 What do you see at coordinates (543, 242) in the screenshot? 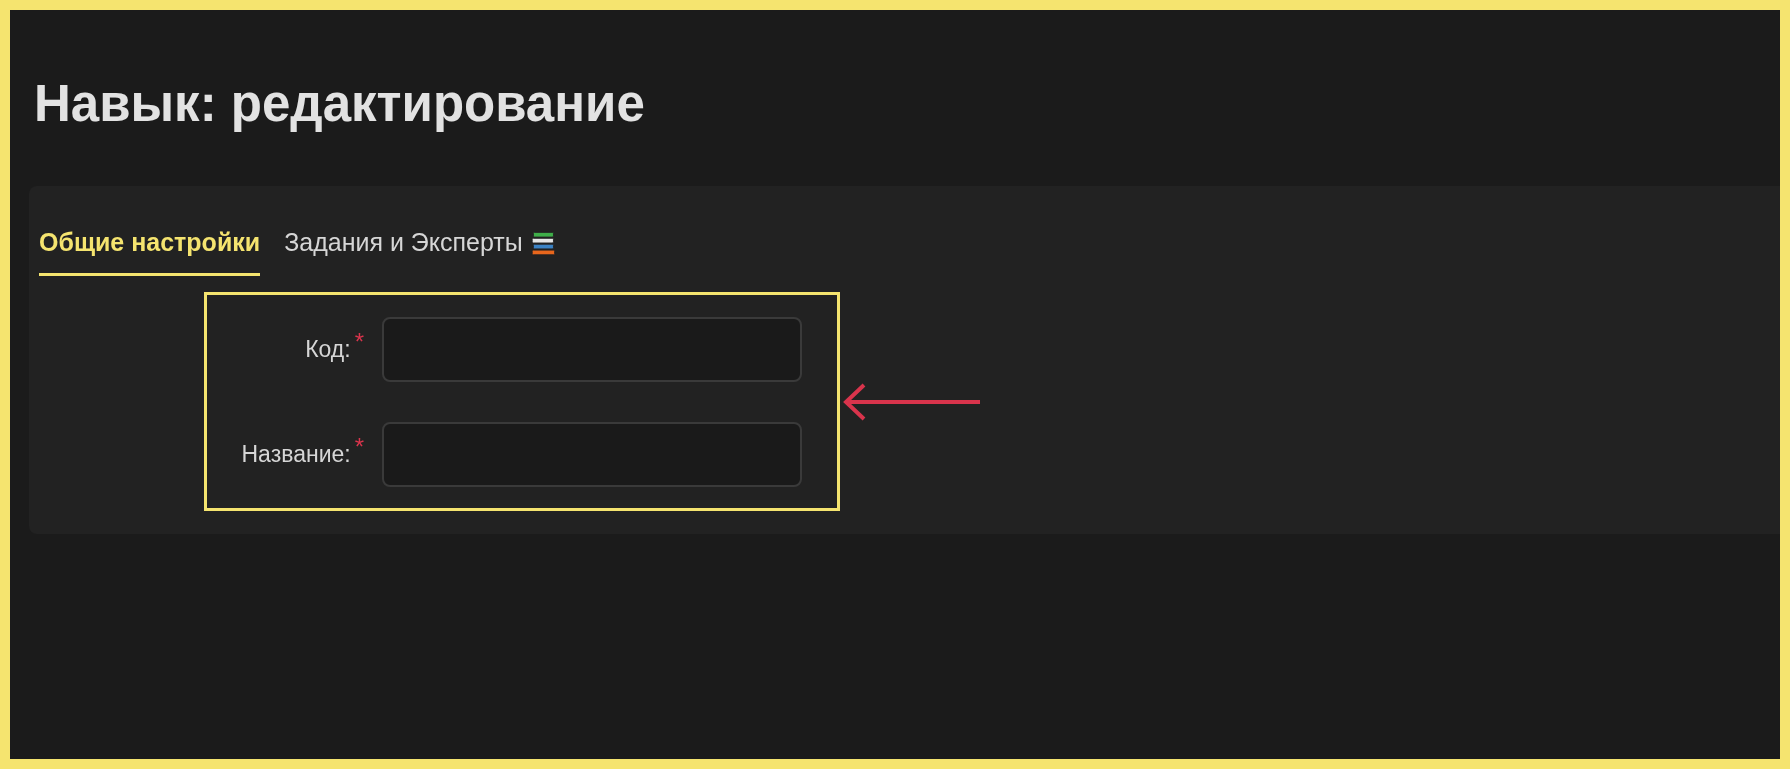
I see `books-icon` at bounding box center [543, 242].